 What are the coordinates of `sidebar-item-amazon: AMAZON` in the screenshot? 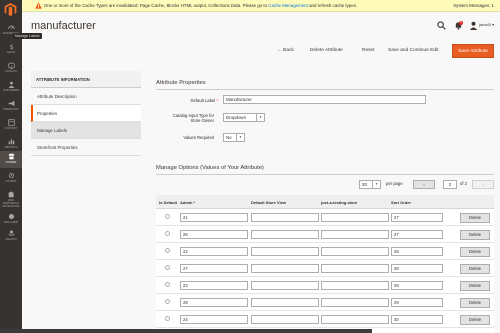 It's located at (11, 236).